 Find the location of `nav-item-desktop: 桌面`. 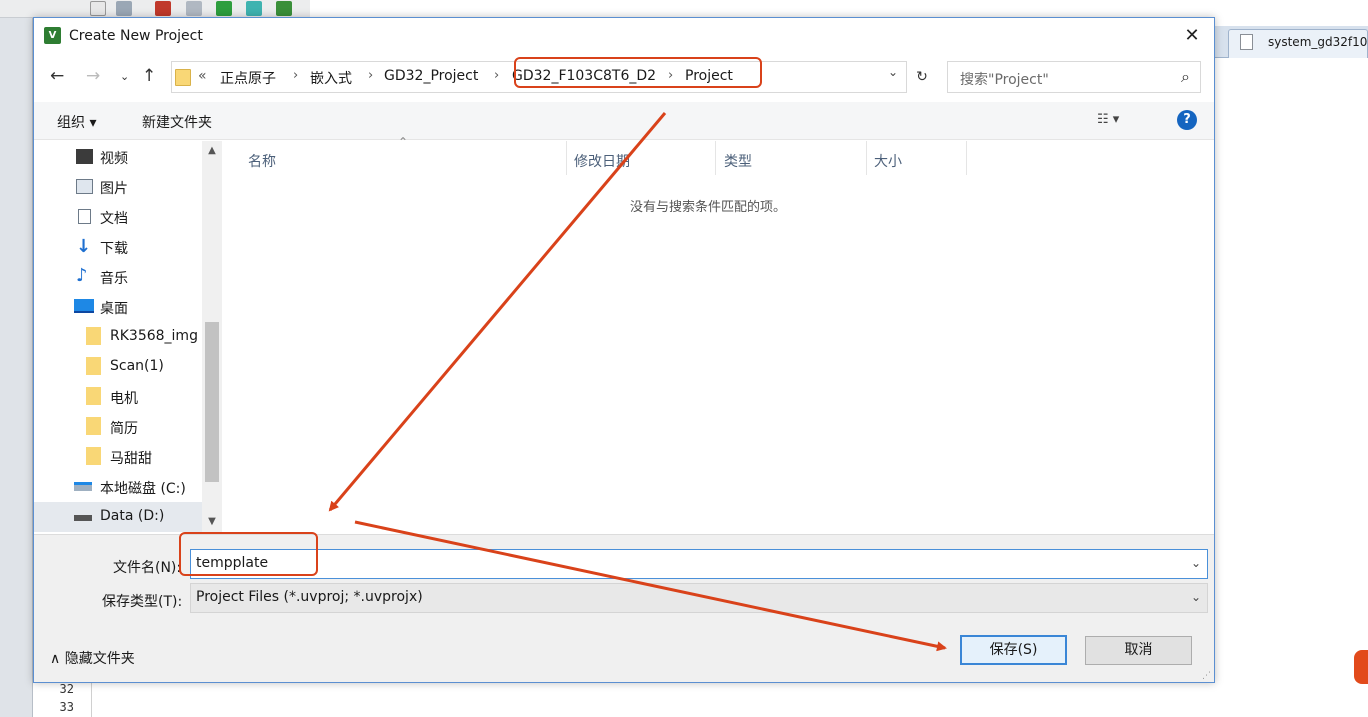

nav-item-desktop: 桌面 is located at coordinates (118, 307).